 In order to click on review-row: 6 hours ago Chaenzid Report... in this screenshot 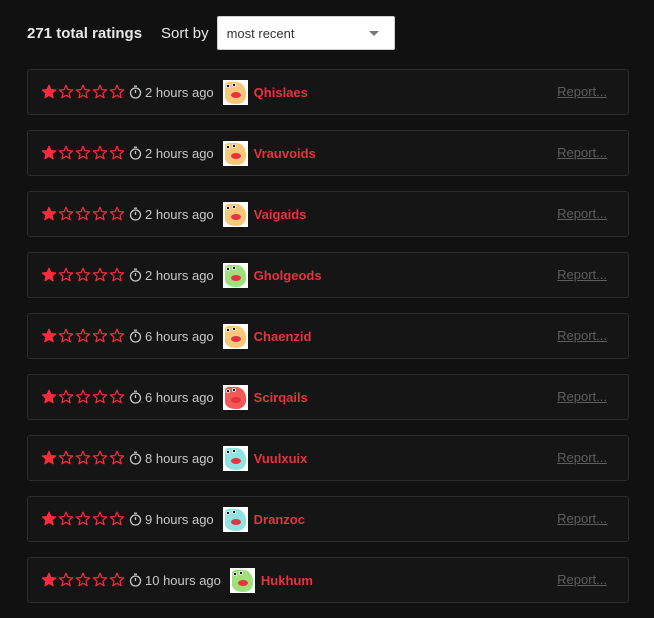, I will do `click(328, 336)`.